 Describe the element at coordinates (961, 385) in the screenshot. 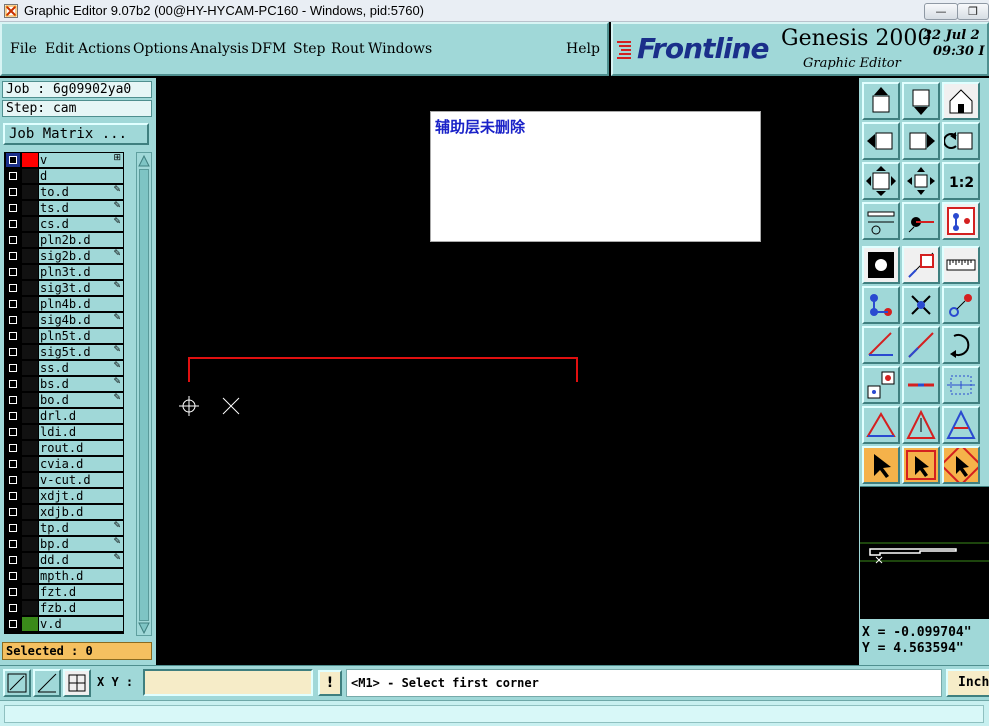

I see `fit-box-button` at that location.